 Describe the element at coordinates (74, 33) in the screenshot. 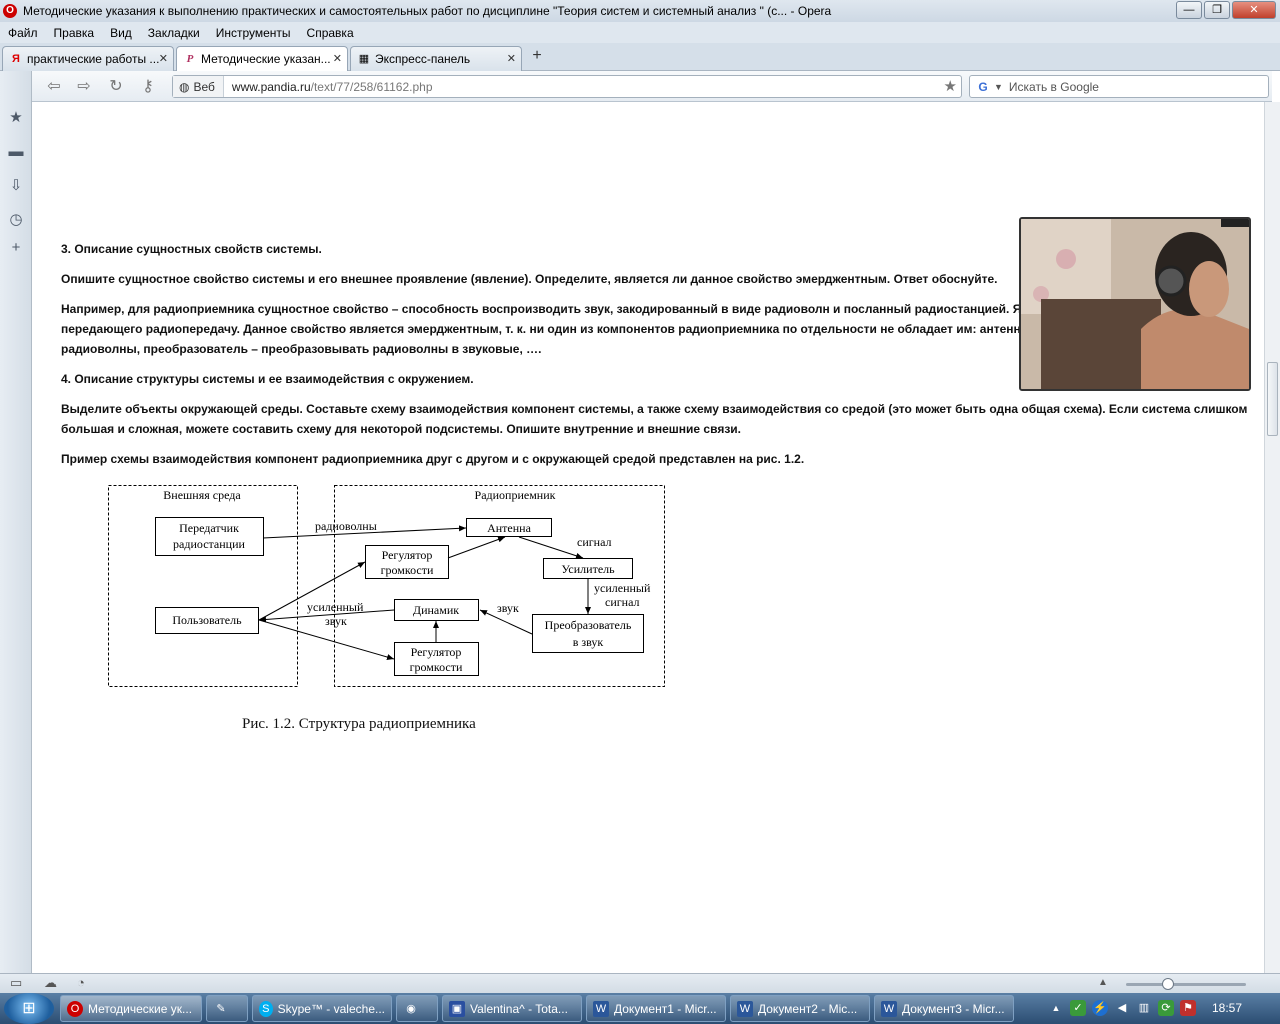

I see `menu-edit: Правка` at that location.